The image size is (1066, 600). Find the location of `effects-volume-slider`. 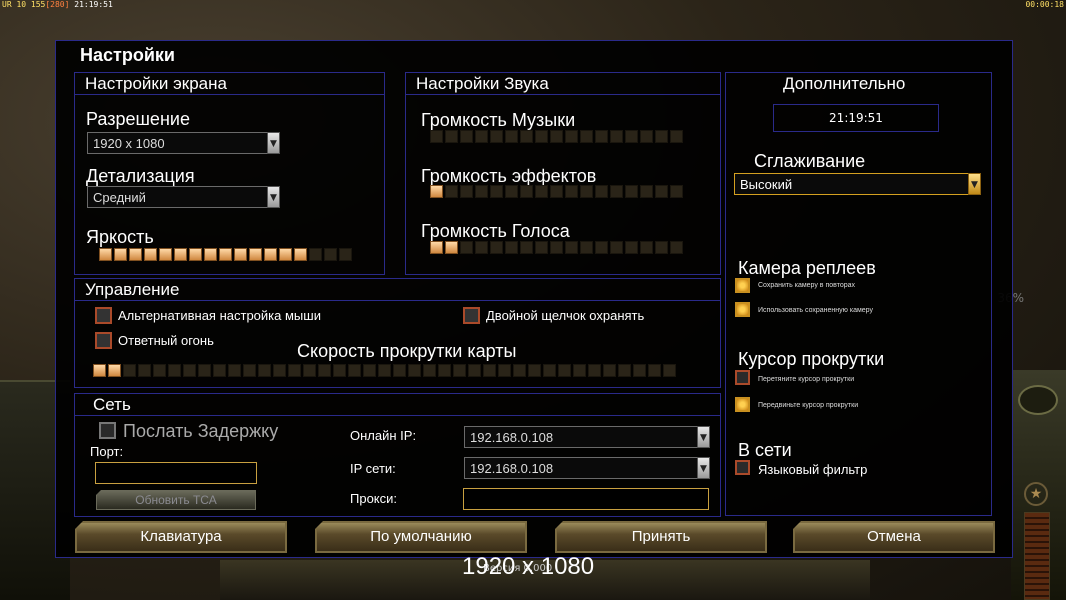

effects-volume-slider is located at coordinates (556, 191).